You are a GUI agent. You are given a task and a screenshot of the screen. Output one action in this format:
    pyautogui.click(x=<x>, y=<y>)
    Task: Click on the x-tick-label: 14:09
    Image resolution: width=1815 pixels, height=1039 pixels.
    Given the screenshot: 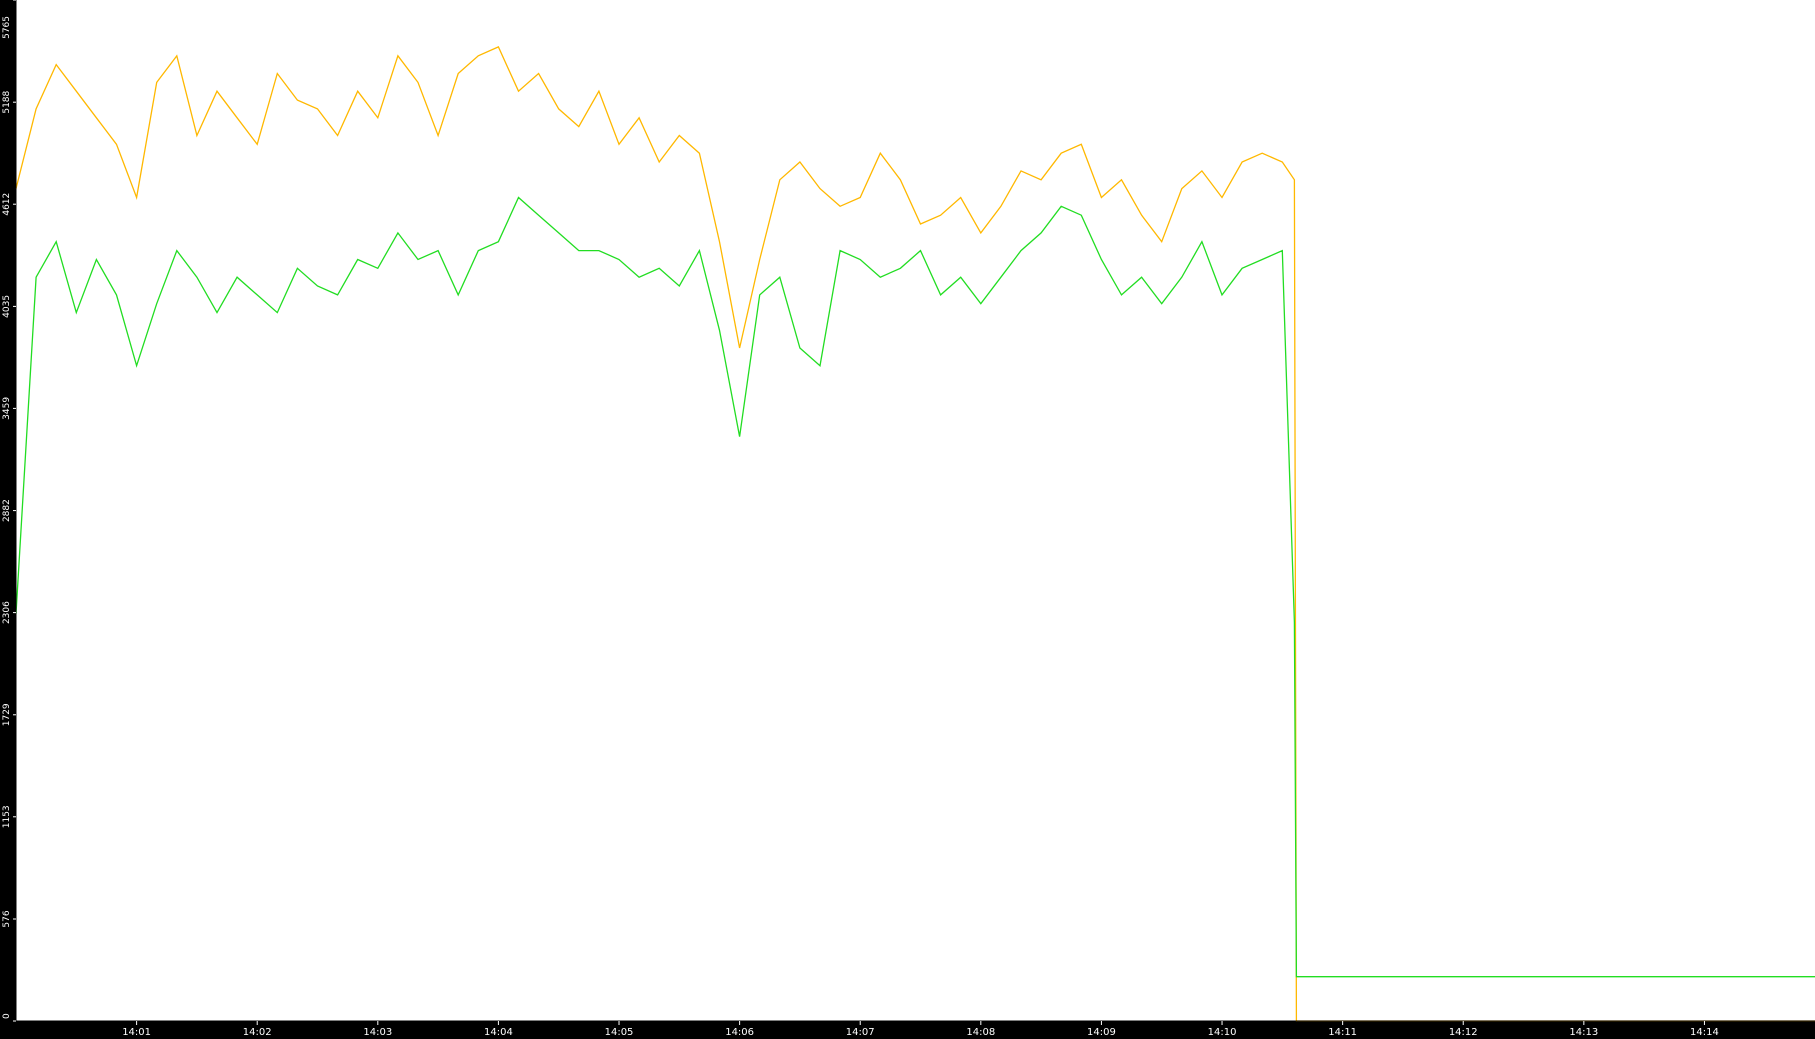 What is the action you would take?
    pyautogui.click(x=1101, y=1032)
    